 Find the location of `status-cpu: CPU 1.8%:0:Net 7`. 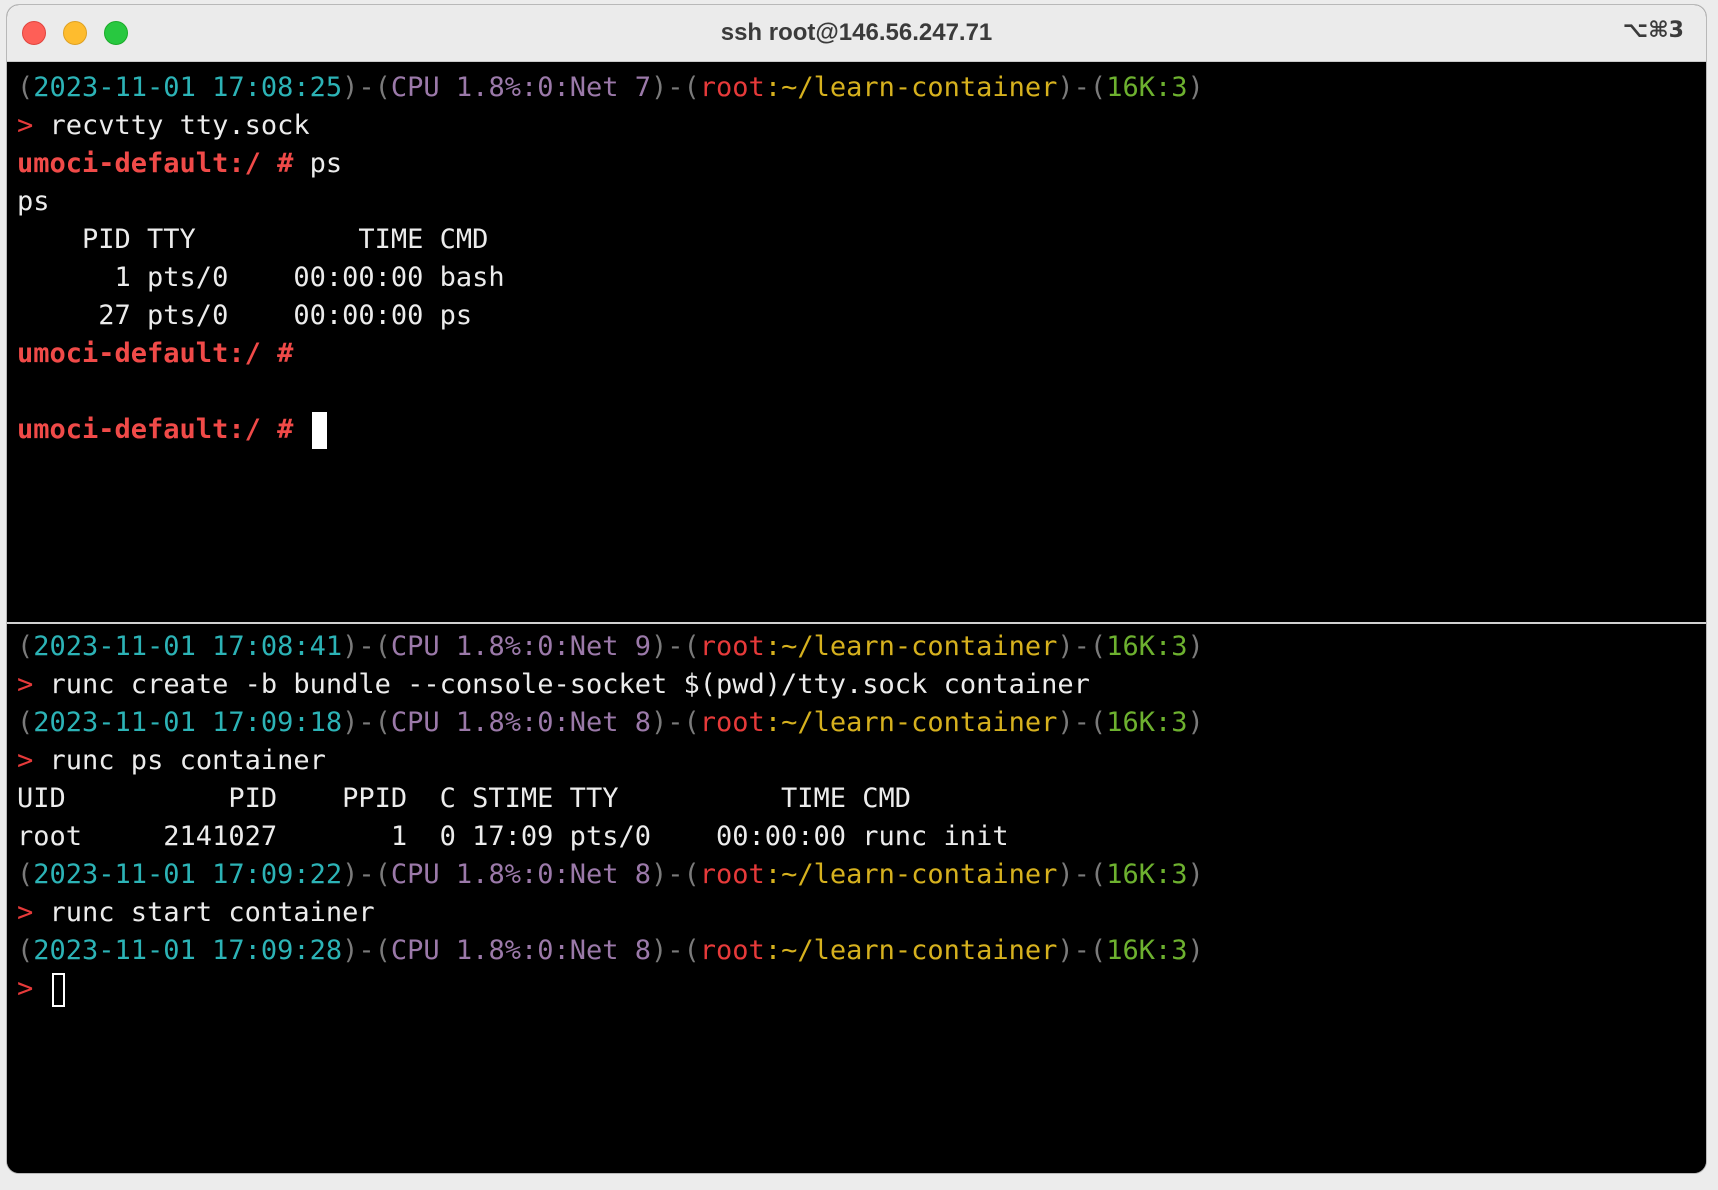

status-cpu: CPU 1.8%:0:Net 7 is located at coordinates (520, 87).